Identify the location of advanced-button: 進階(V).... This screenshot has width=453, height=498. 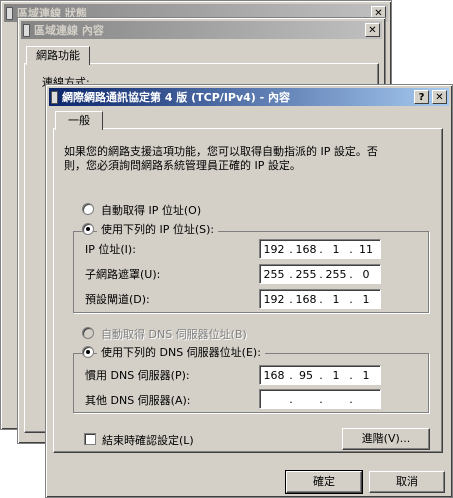
(386, 439).